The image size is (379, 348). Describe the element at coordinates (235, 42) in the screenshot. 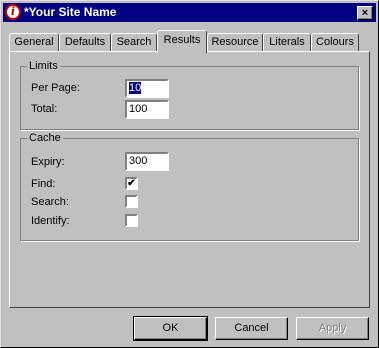

I see `tab-resource: Resource` at that location.